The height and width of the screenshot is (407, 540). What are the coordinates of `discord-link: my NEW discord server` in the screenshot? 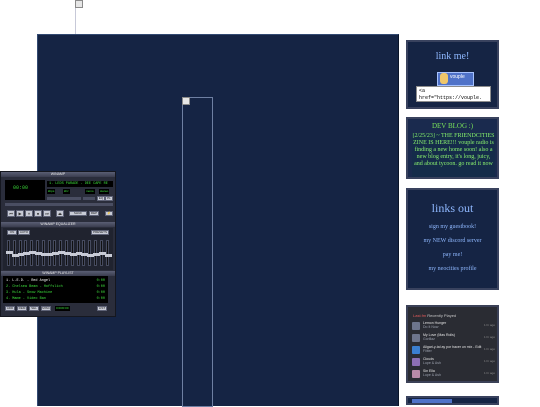 It's located at (452, 241).